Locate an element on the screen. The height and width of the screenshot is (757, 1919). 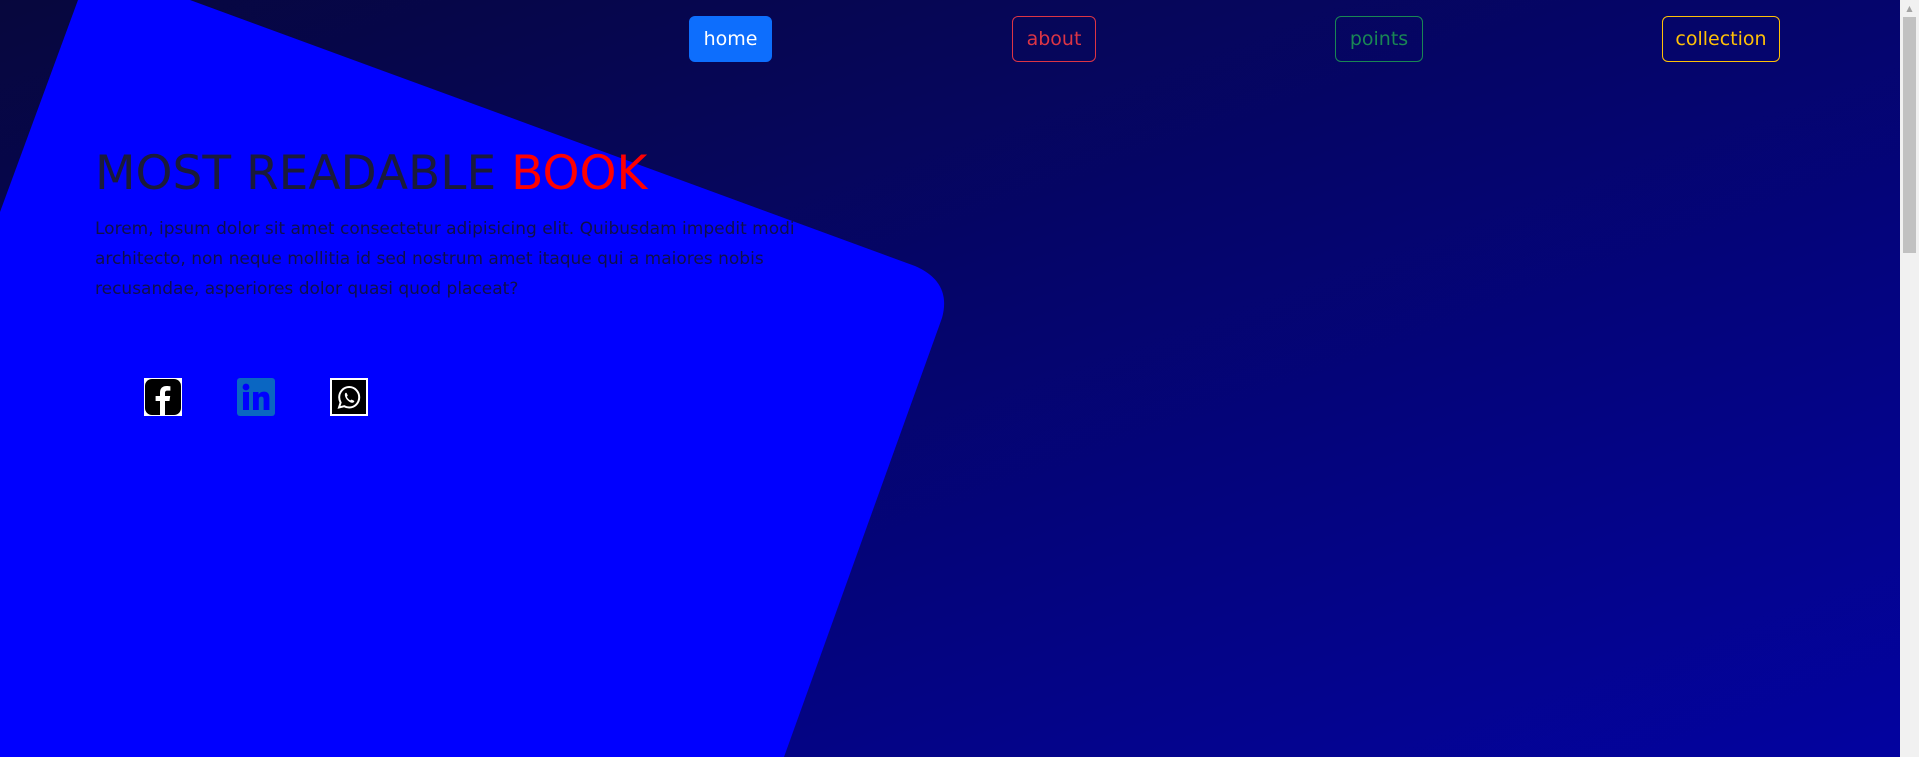
hero-title-accent: BOOK is located at coordinates (579, 173).